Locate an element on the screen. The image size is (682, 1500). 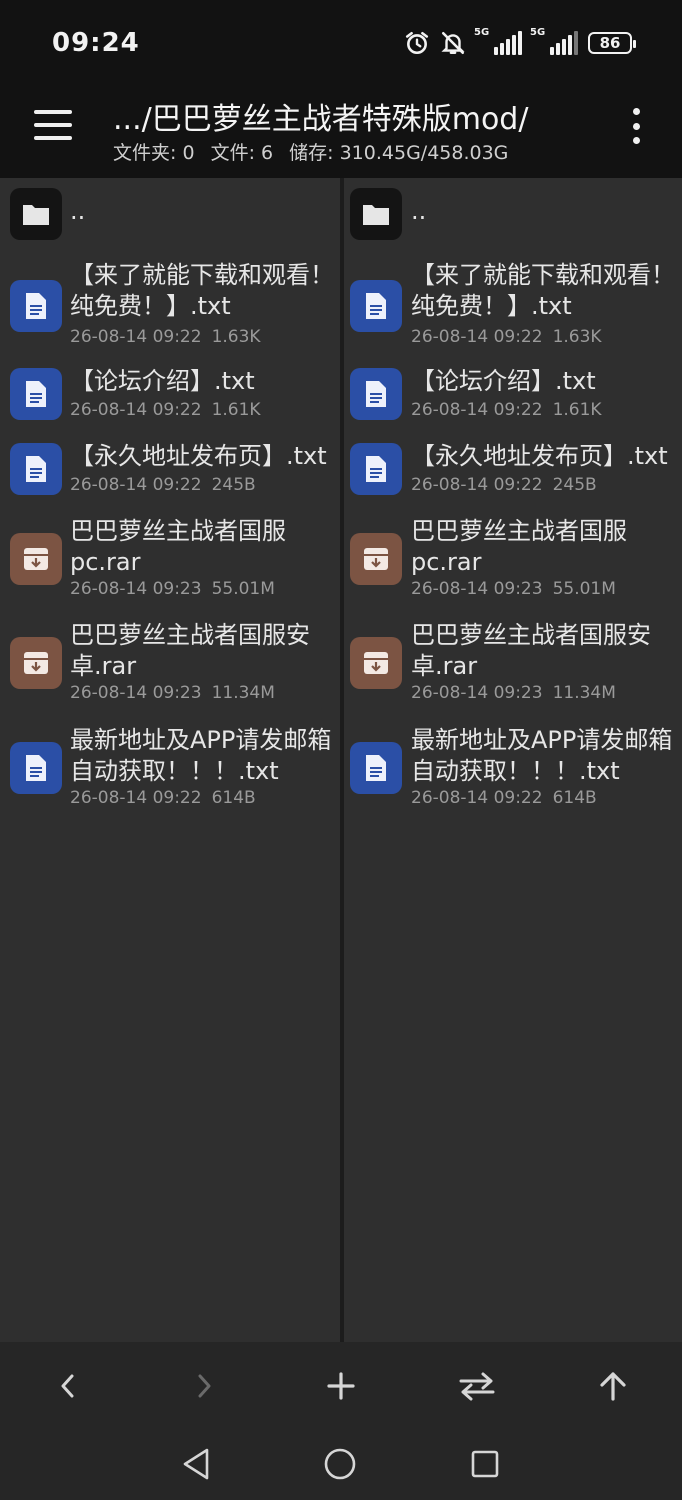
add-icon is located at coordinates (341, 1386).